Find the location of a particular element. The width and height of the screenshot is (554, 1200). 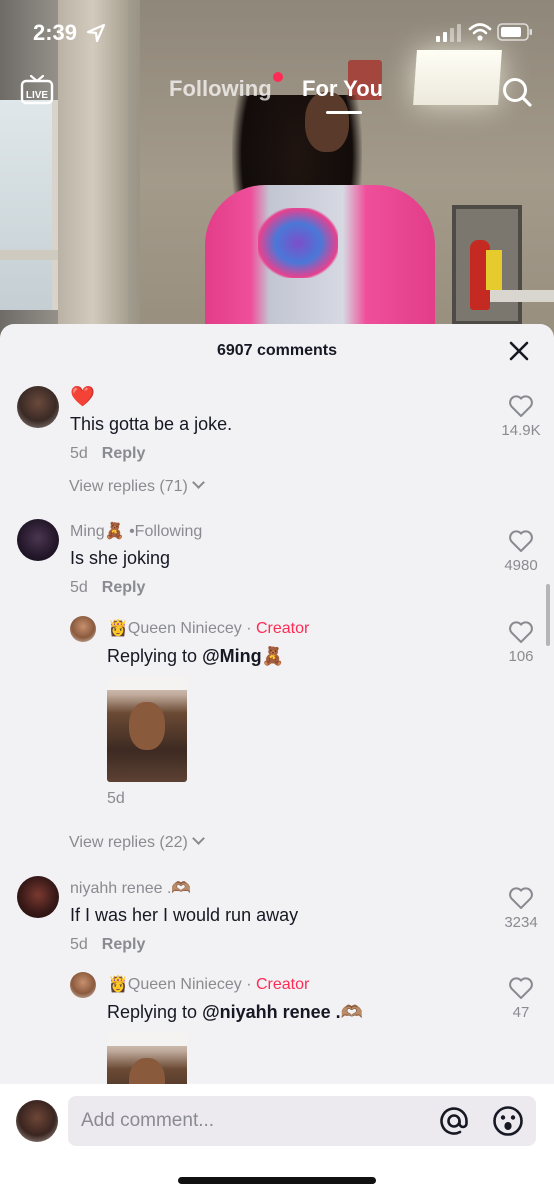

live-label: LIVE is located at coordinates (37, 95).